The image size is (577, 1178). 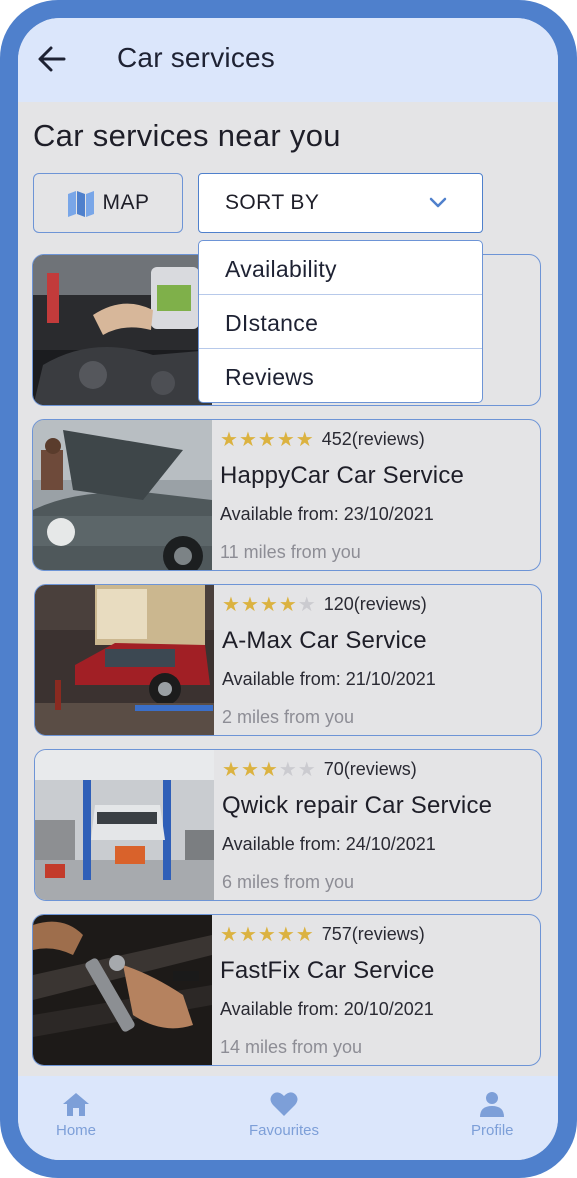 What do you see at coordinates (288, 717) in the screenshot?
I see `distance-text: 2 miles from you` at bounding box center [288, 717].